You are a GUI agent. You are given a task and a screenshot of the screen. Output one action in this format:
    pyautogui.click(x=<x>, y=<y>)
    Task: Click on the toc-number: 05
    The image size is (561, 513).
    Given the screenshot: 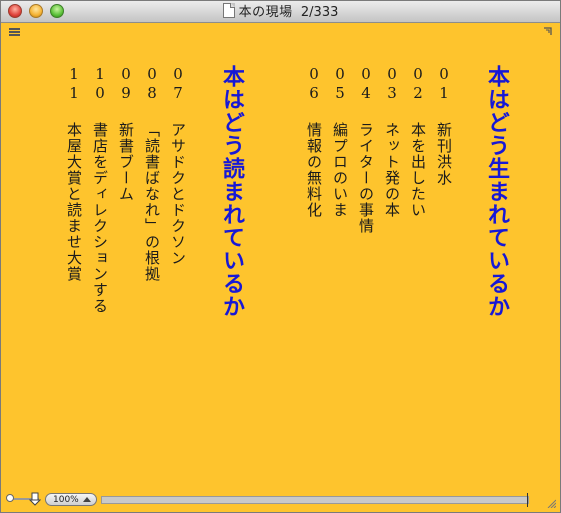 What is the action you would take?
    pyautogui.click(x=340, y=84)
    